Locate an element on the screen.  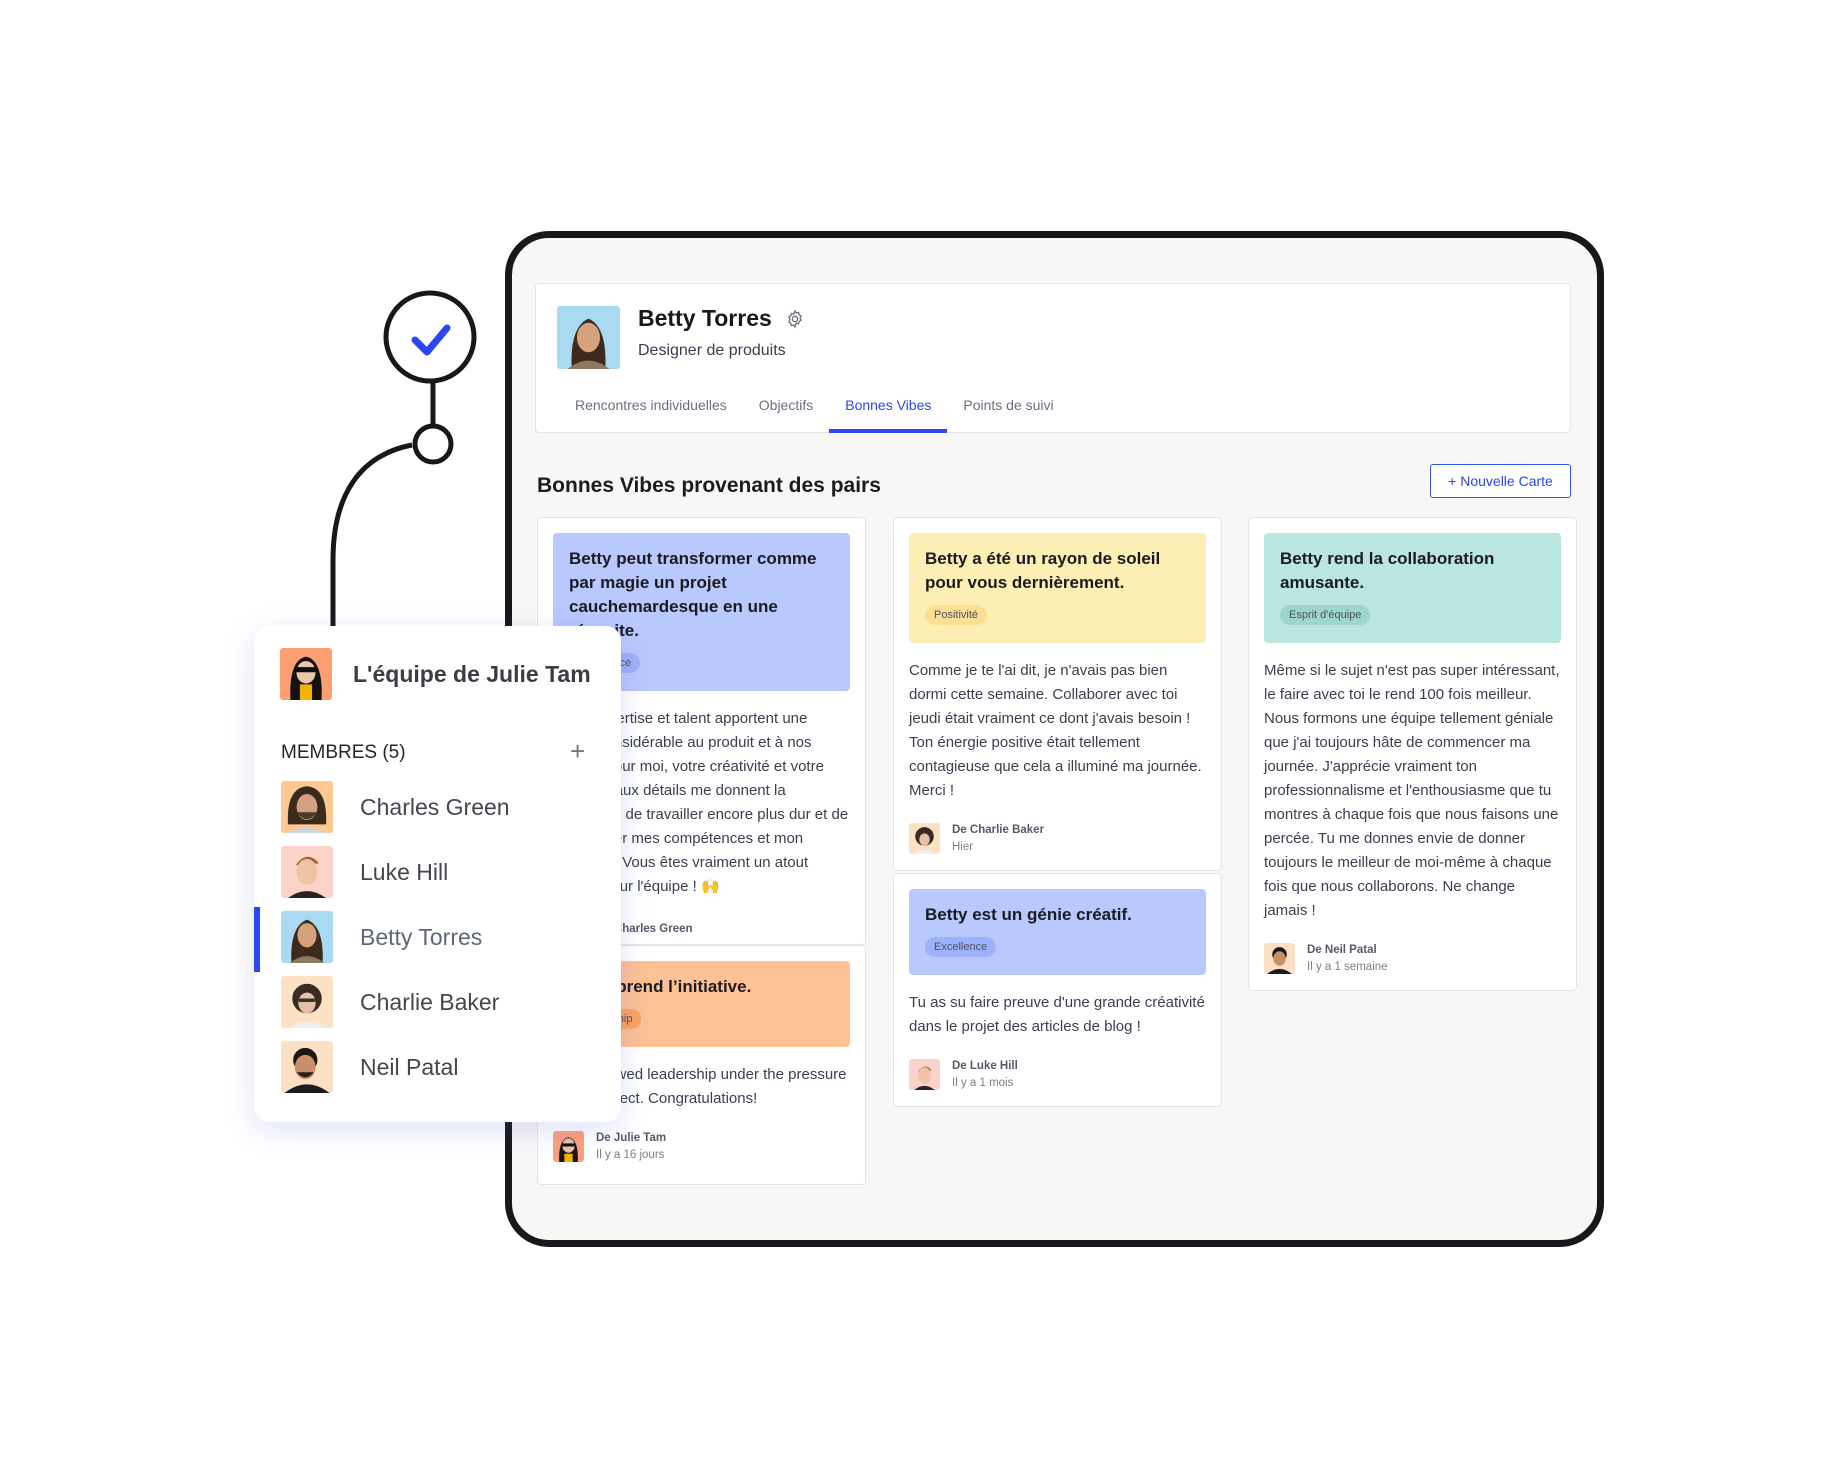
member-luke-hill: Luke Hill is located at coordinates (437, 872).